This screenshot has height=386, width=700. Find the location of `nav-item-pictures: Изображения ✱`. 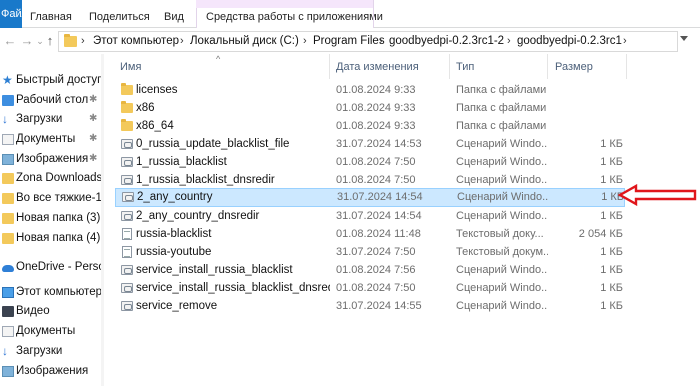

nav-item-pictures: Изображения ✱ is located at coordinates (52, 160).